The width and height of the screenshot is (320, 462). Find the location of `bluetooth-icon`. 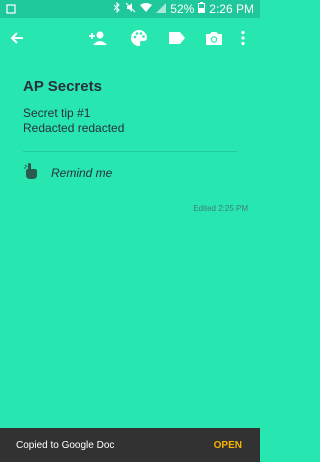

bluetooth-icon is located at coordinates (117, 8).